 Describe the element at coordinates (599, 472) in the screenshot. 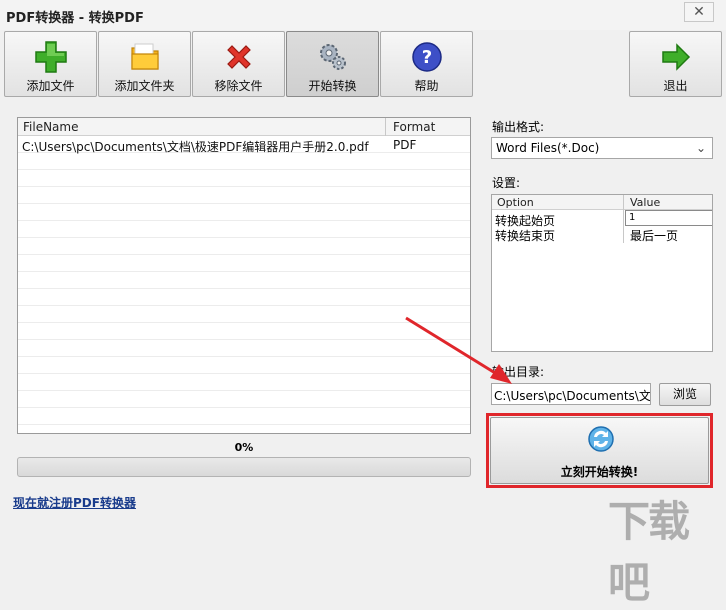

I see `convert-now-label: 立刻开始转换!` at that location.